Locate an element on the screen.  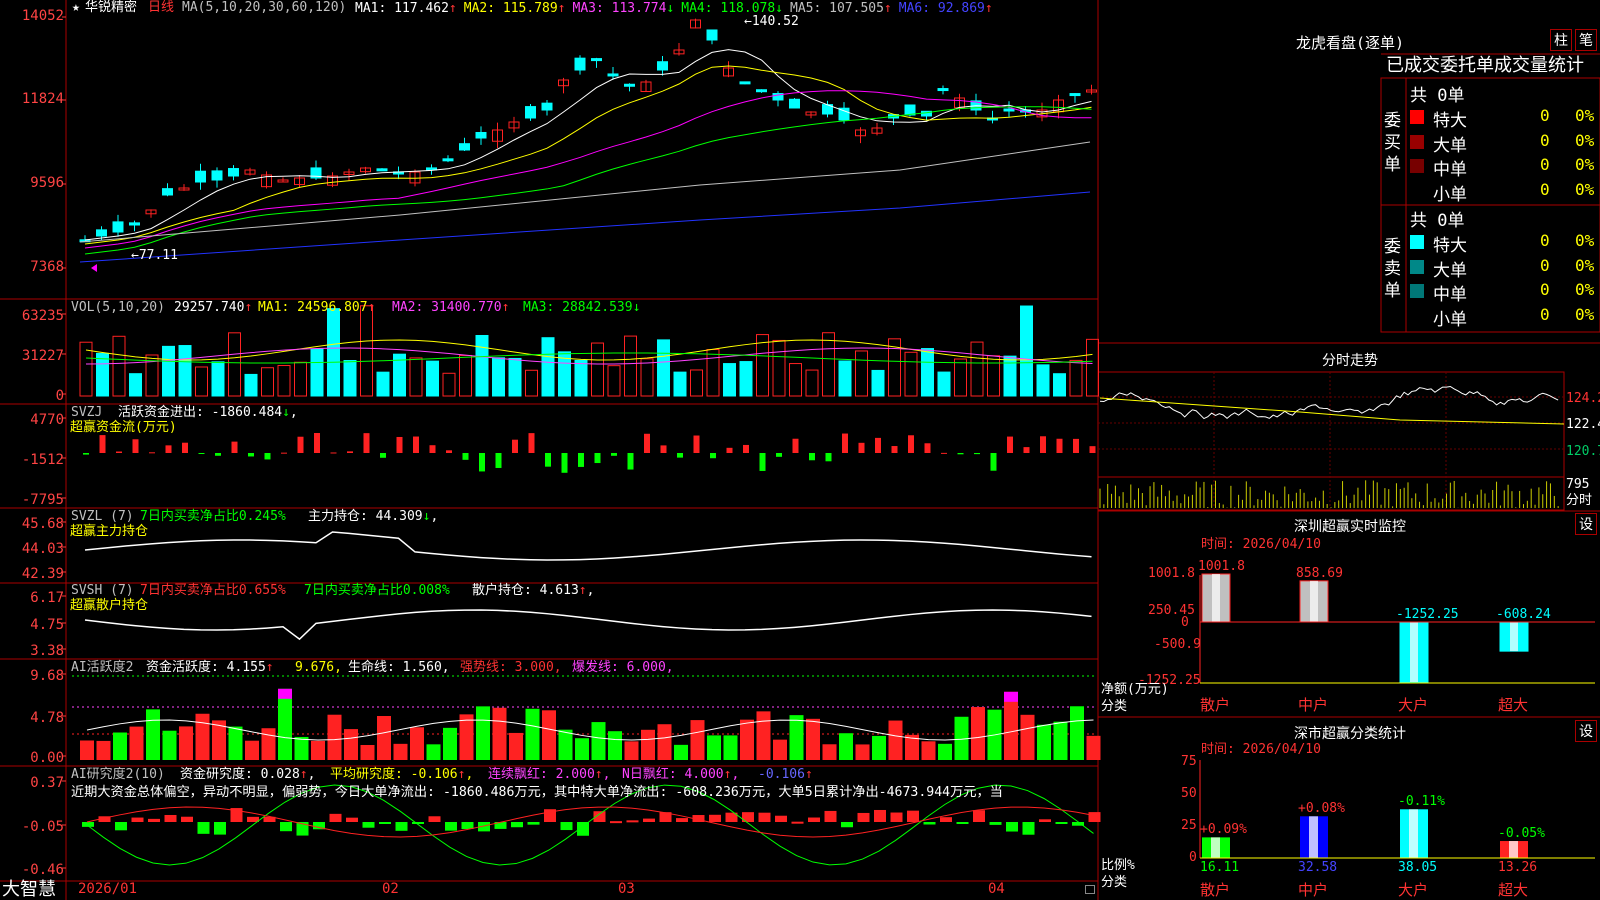
buy-total: 共 0单 is located at coordinates (1437, 96).